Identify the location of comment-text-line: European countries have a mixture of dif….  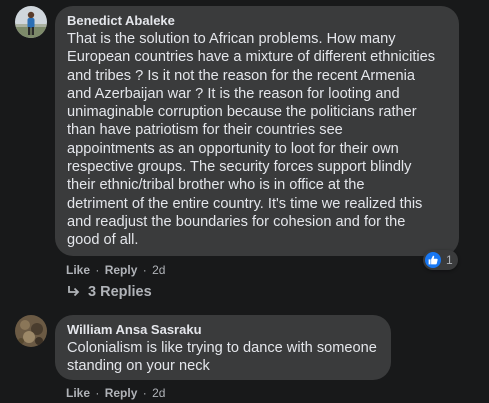
(251, 57).